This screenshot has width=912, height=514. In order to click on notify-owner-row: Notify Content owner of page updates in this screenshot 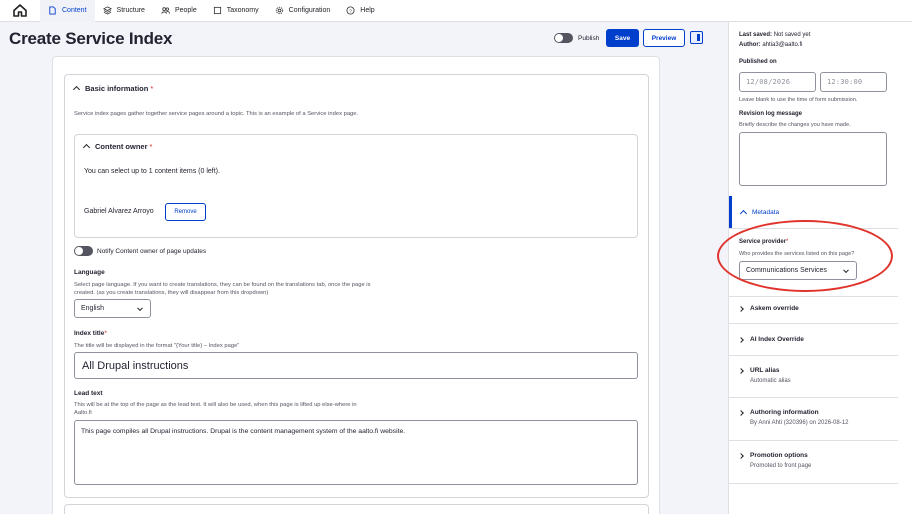, I will do `click(140, 251)`.